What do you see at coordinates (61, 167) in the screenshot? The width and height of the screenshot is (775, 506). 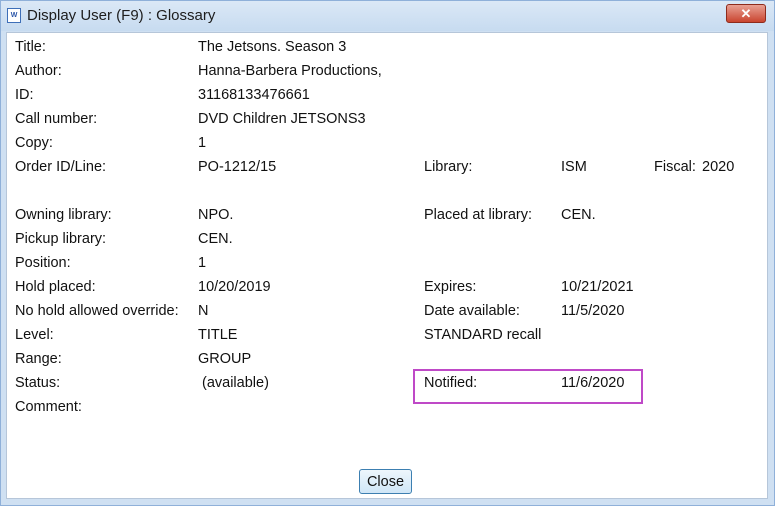 I see `order-id-label: Order ID/Line:` at bounding box center [61, 167].